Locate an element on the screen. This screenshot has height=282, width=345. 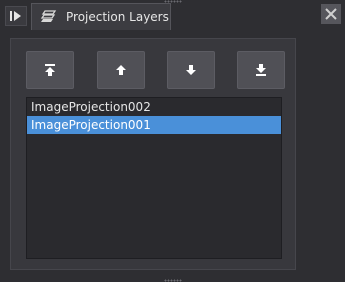
list-item: ImageProjection002 is located at coordinates (154, 107).